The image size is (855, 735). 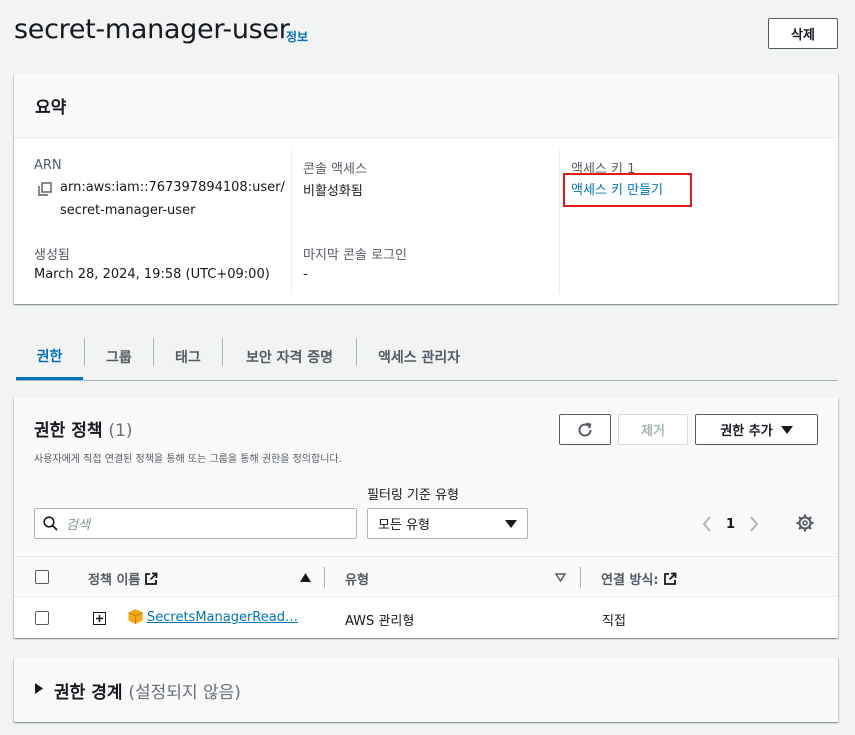 I want to click on chevron-left-icon, so click(x=707, y=524).